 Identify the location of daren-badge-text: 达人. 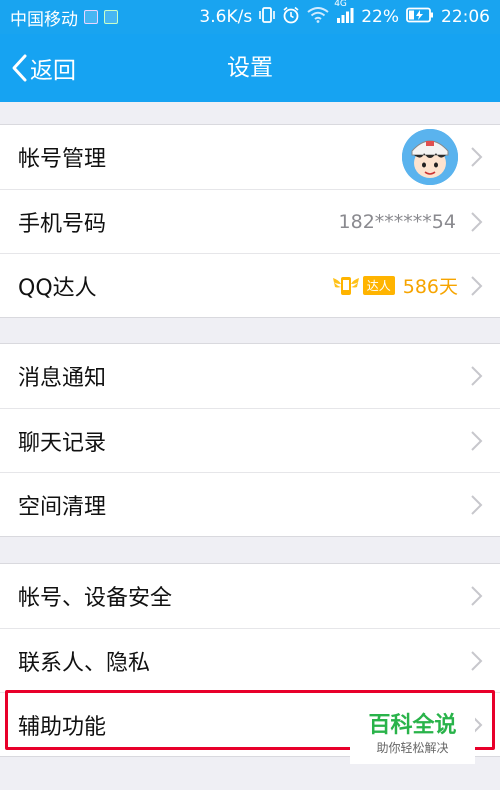
(378, 285).